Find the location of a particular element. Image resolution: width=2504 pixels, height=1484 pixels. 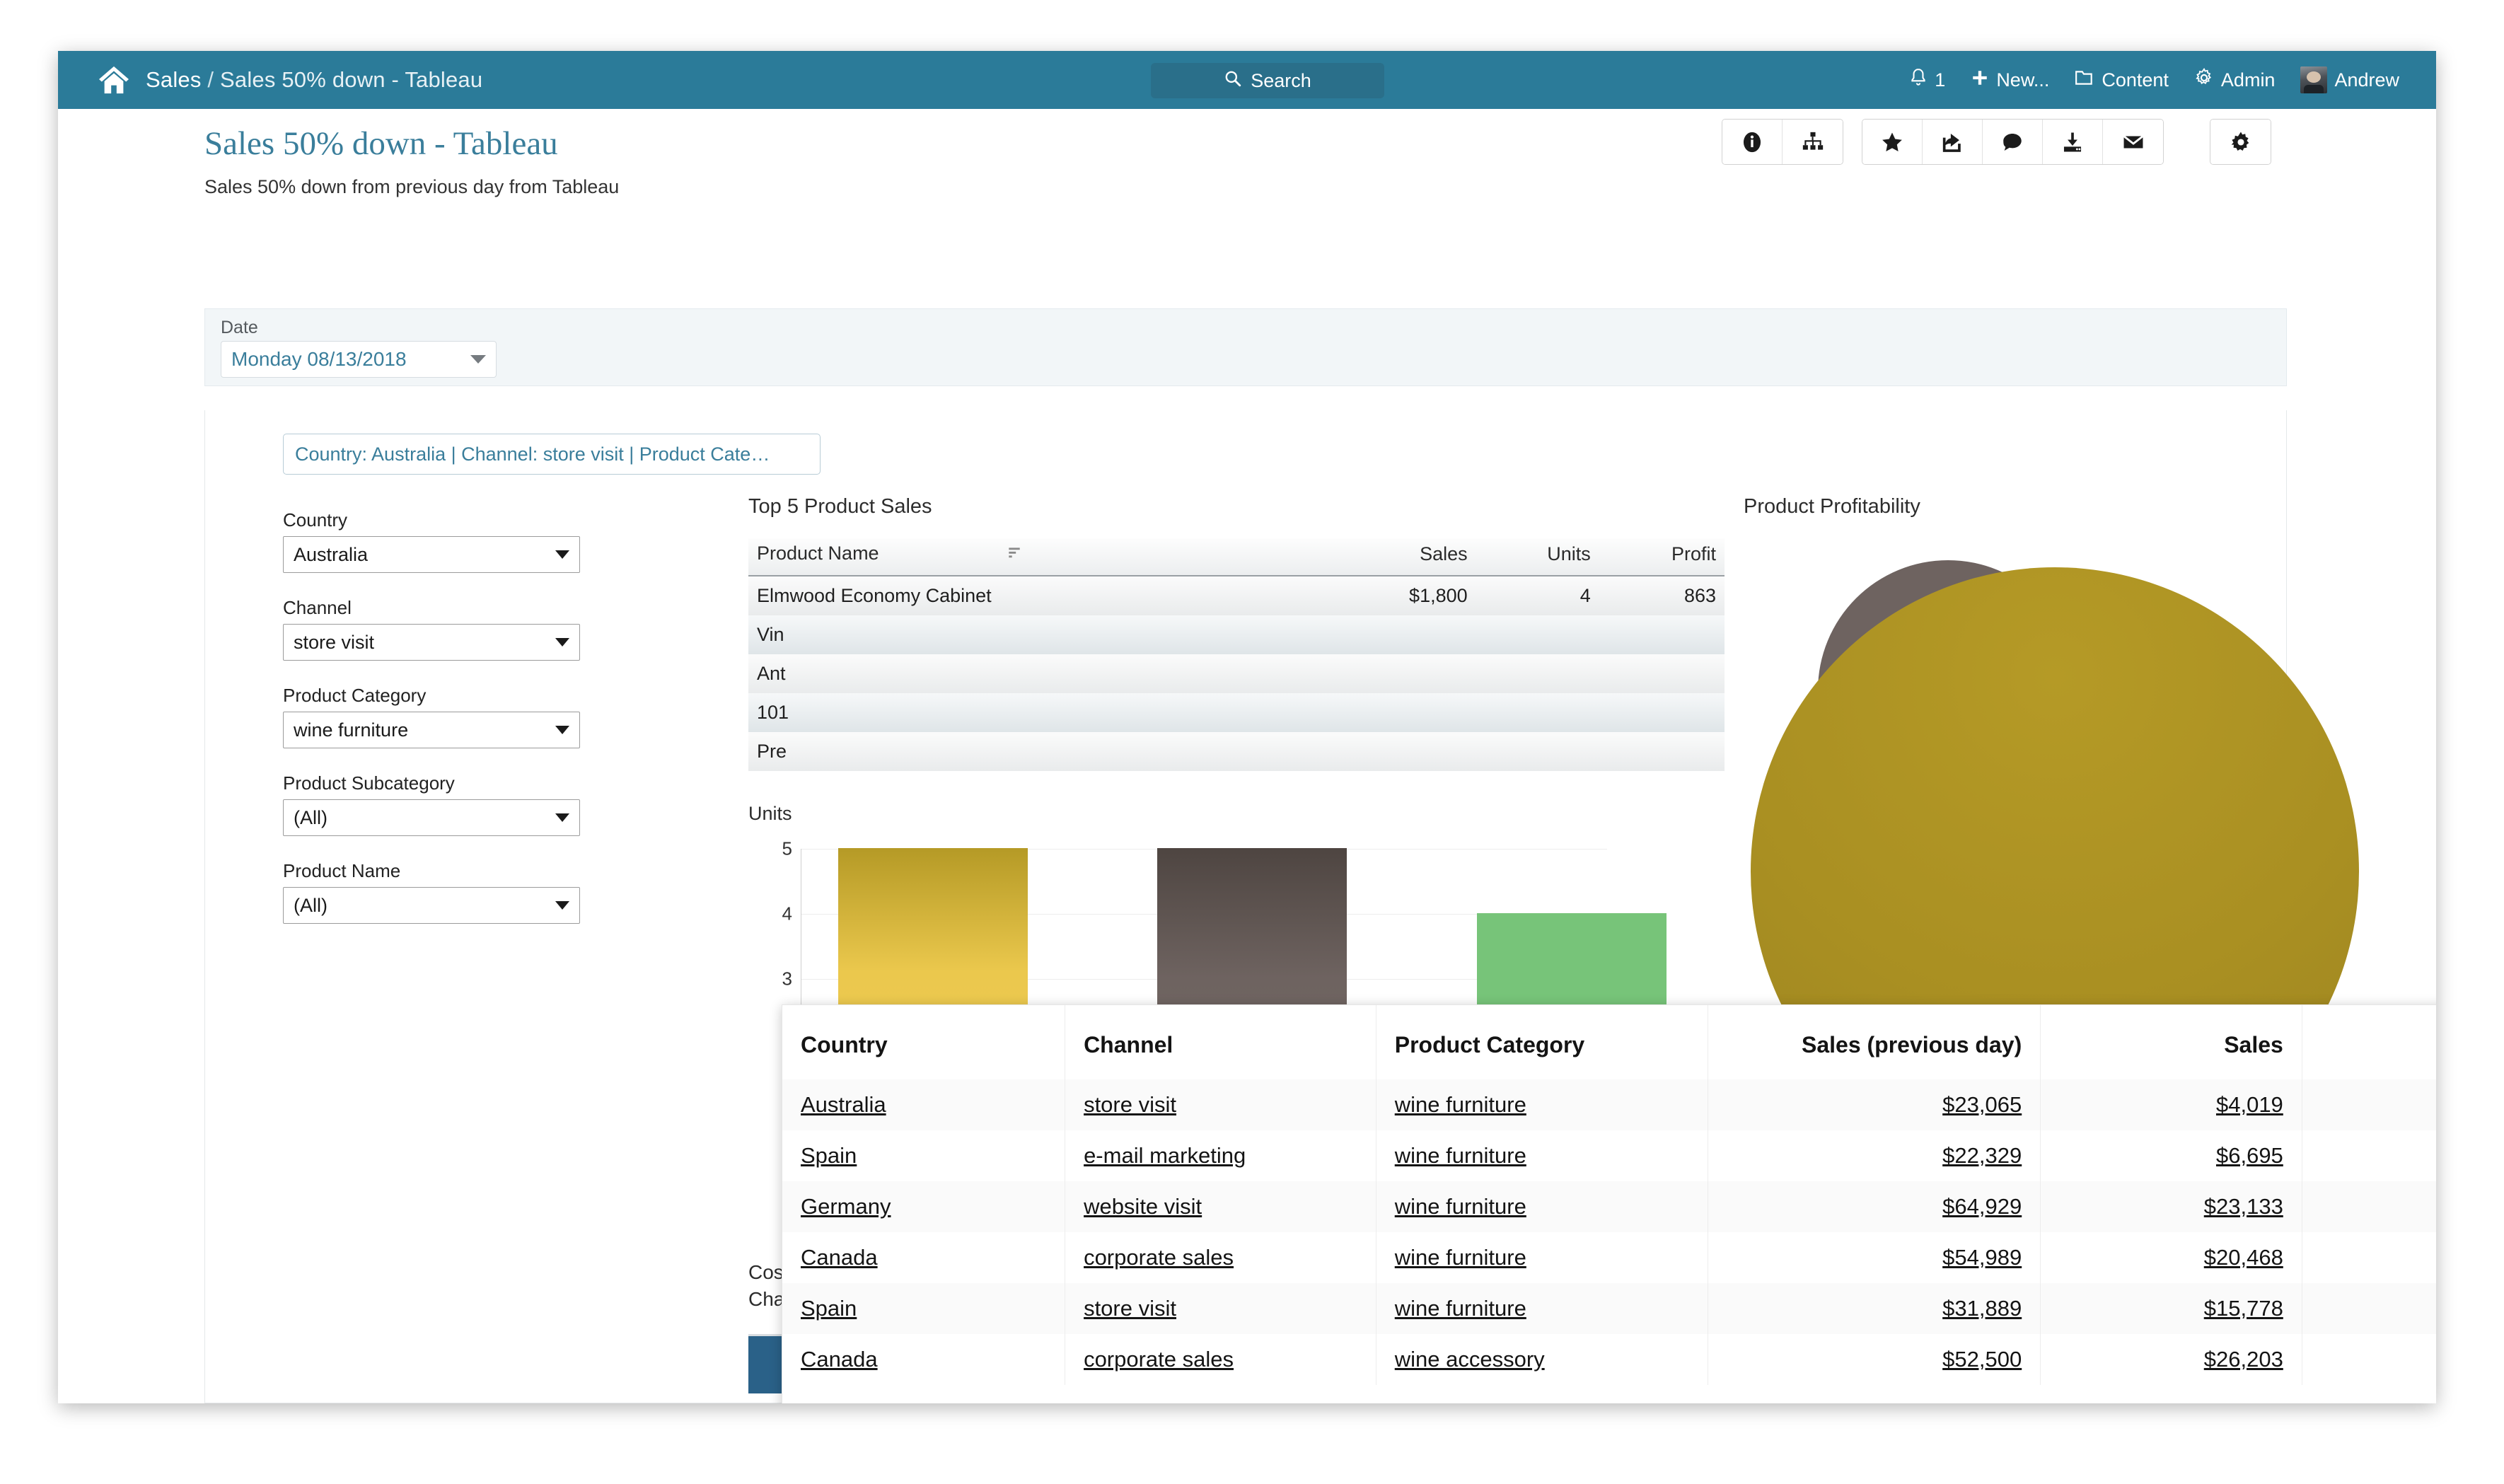

overlay-cell-channel: e-mail marketing is located at coordinates (1220, 1155).